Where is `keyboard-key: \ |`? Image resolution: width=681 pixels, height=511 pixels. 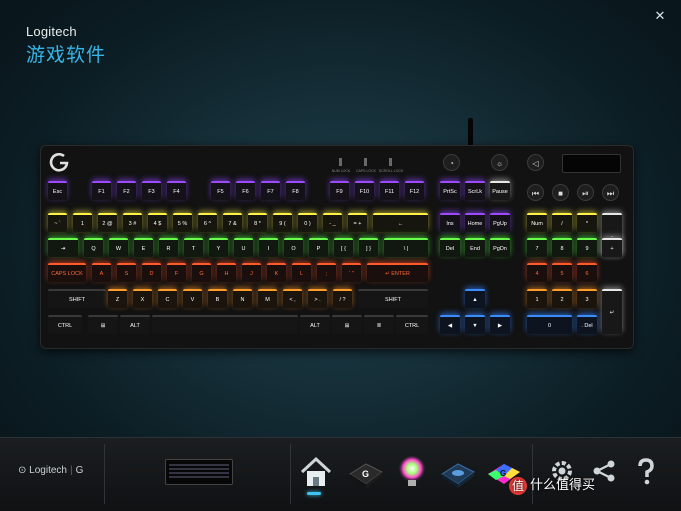
keyboard-key: \ | is located at coordinates (406, 247).